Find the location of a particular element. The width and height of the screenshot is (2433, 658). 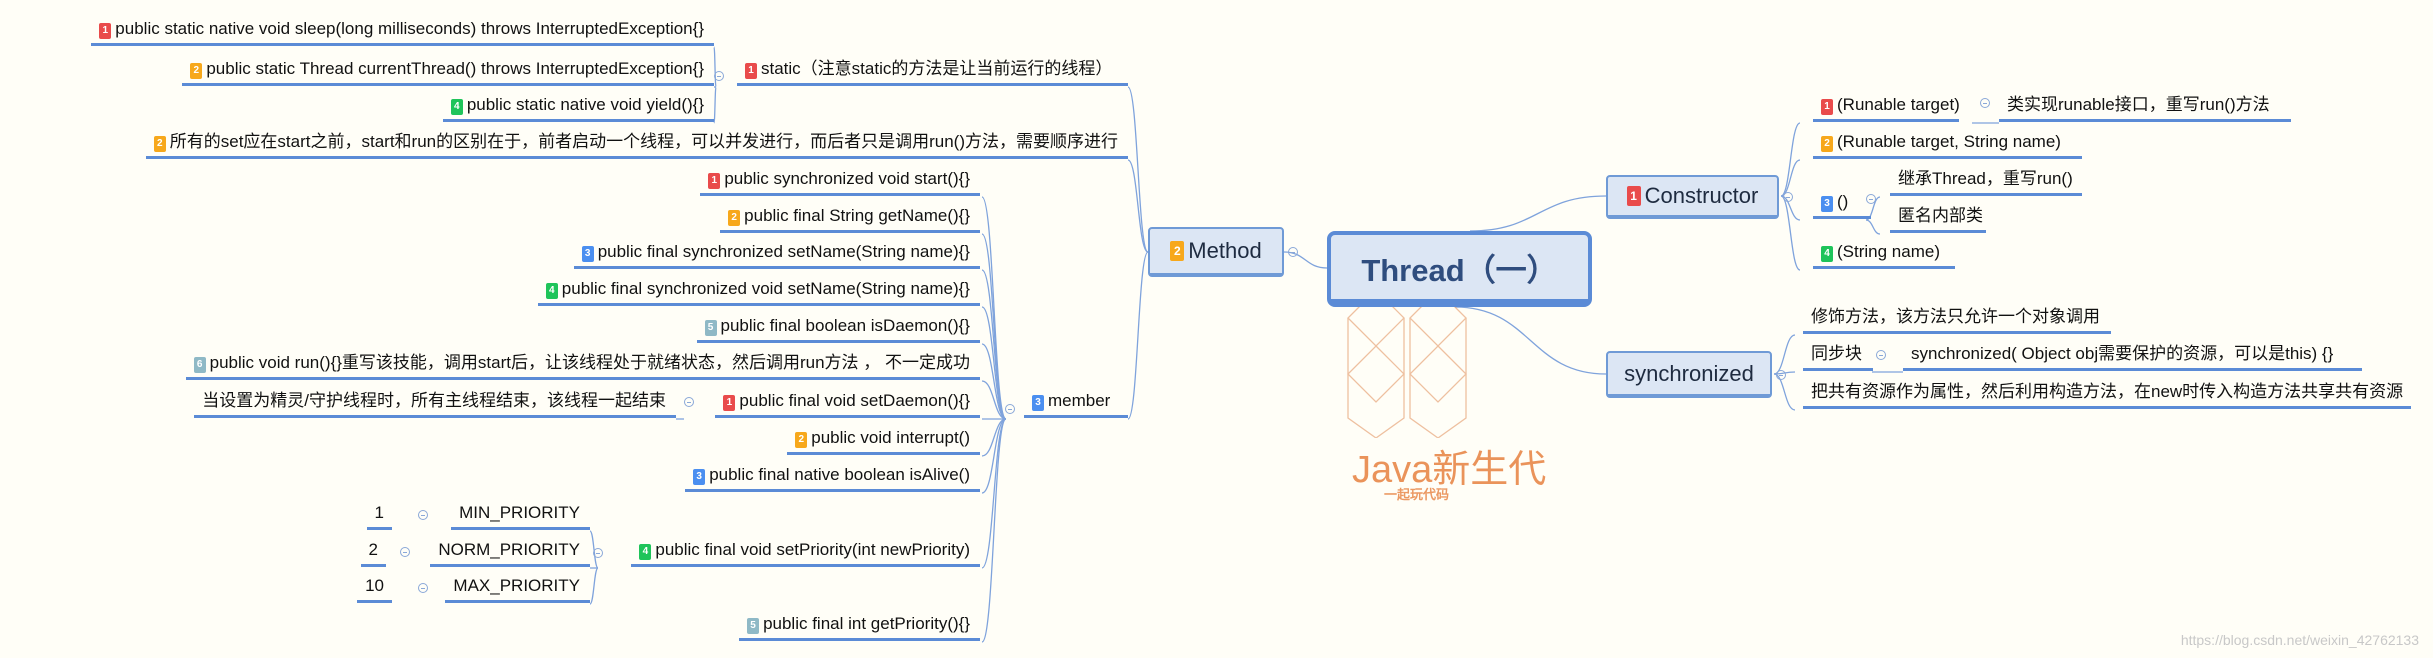

member-method: 1 public final void setDaemon(){} is located at coordinates (847, 403).